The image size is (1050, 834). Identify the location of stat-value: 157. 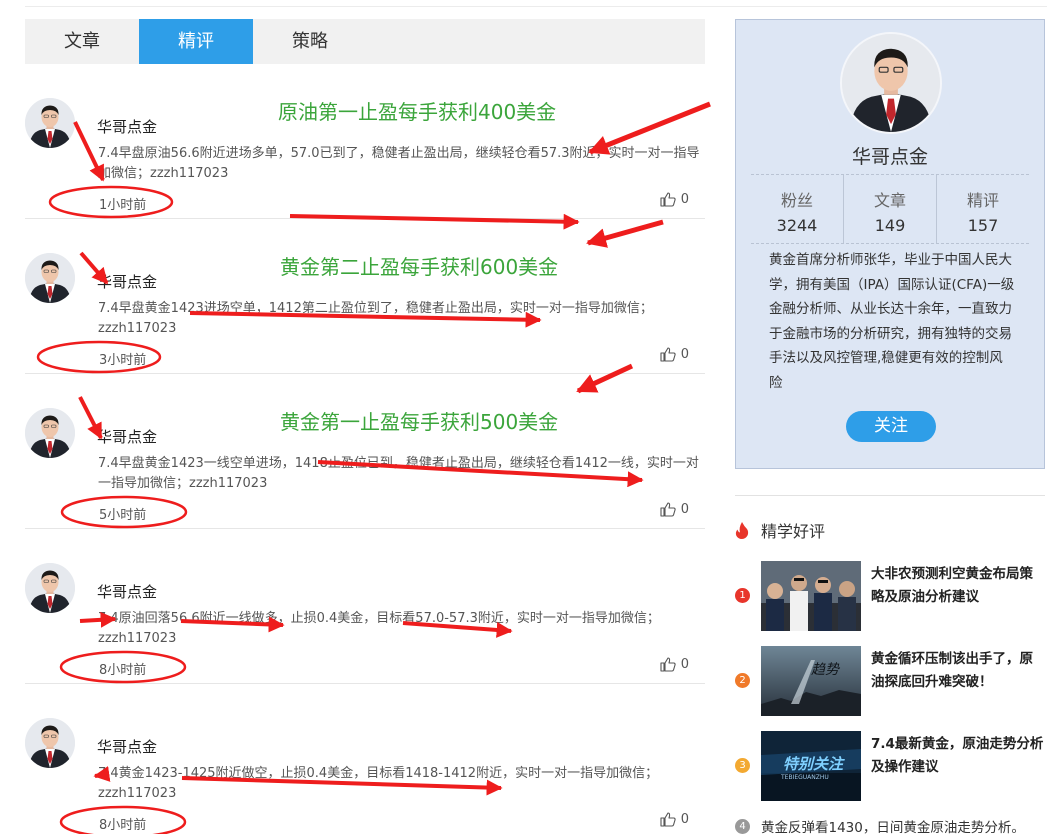
(983, 225).